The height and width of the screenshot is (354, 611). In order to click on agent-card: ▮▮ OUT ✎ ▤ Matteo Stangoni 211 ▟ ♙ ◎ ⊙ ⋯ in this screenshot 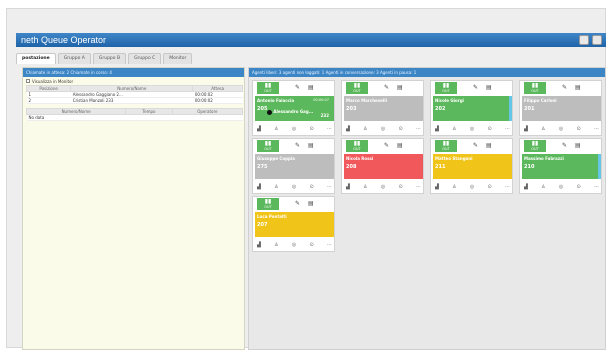, I will do `click(471, 166)`.